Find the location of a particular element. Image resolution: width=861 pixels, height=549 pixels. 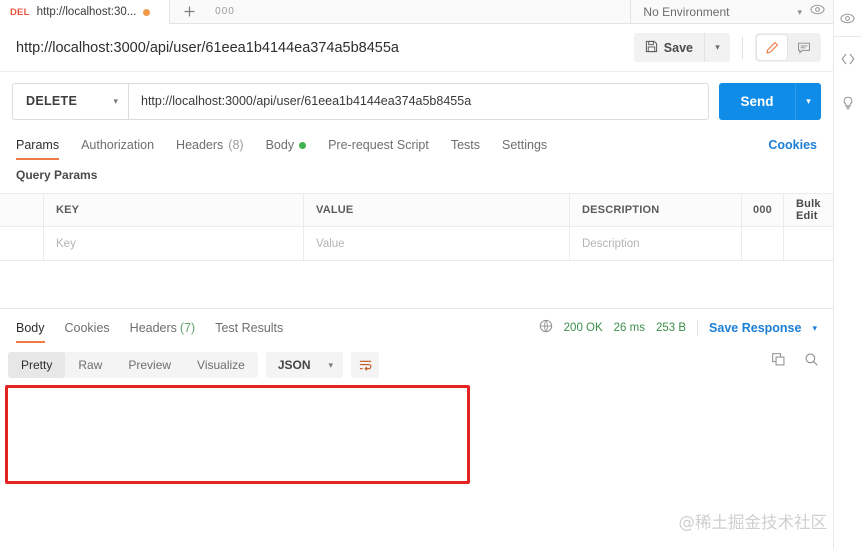

row-options-cell is located at coordinates (763, 243).